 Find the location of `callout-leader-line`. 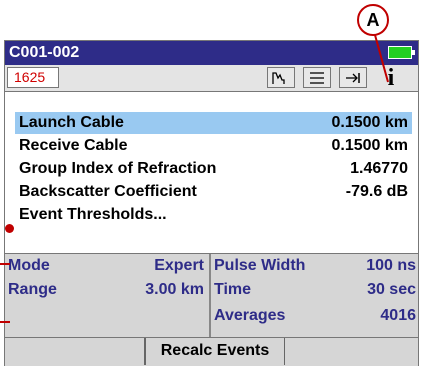

callout-leader-line is located at coordinates (381, 58).